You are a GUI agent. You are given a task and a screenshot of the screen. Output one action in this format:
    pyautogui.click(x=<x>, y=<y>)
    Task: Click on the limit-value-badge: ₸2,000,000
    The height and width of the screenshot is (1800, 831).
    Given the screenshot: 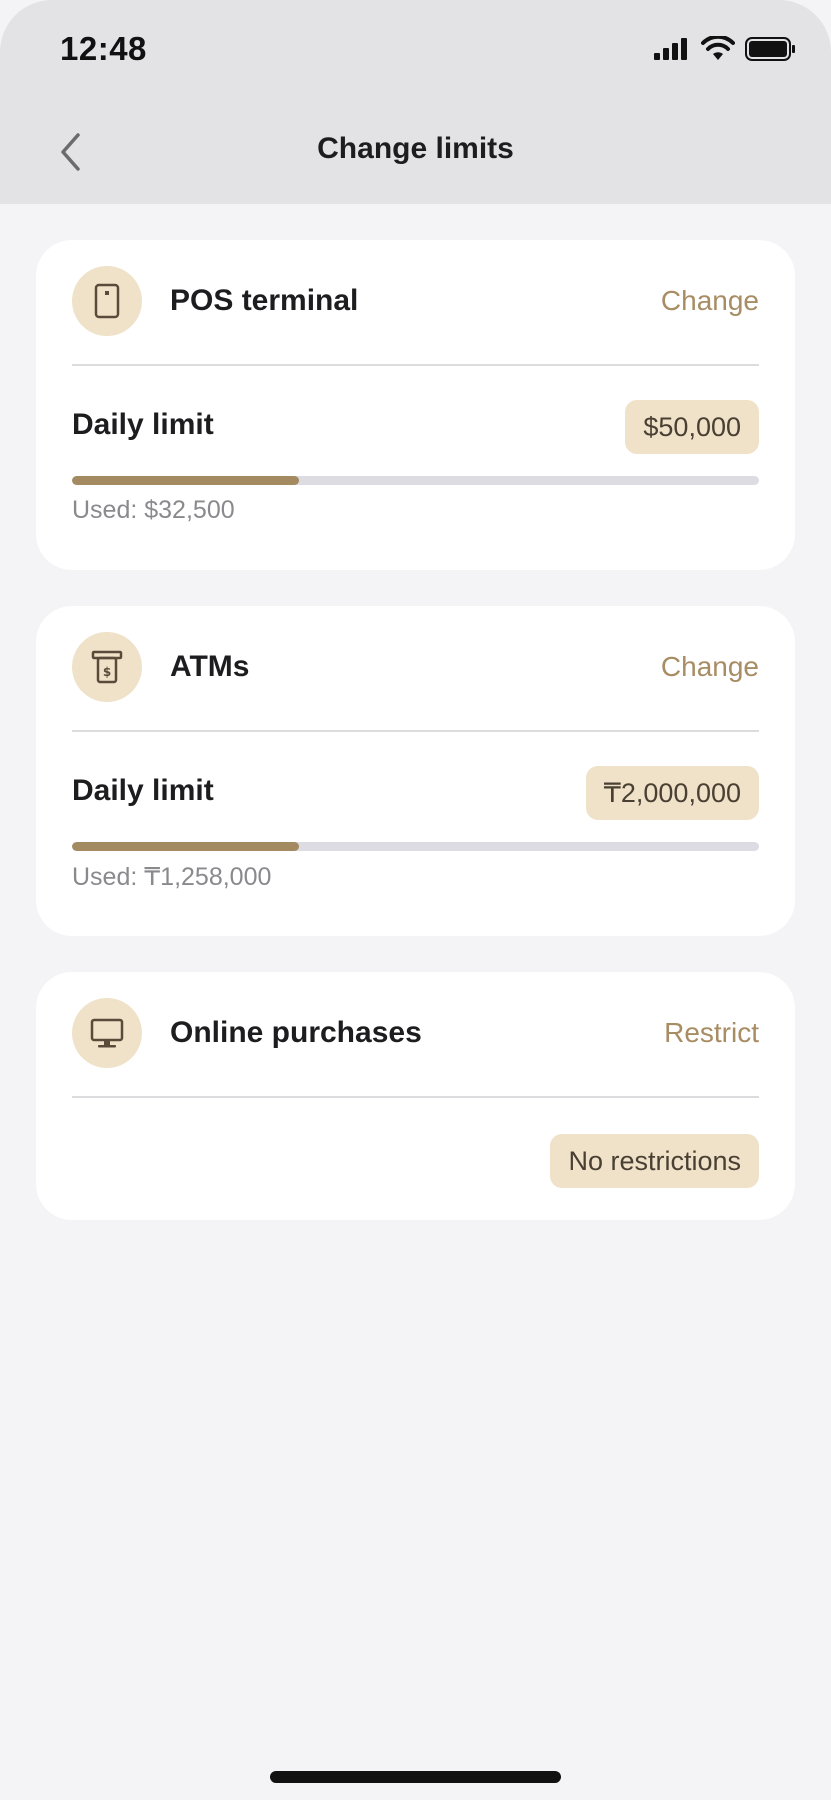 What is the action you would take?
    pyautogui.click(x=672, y=793)
    